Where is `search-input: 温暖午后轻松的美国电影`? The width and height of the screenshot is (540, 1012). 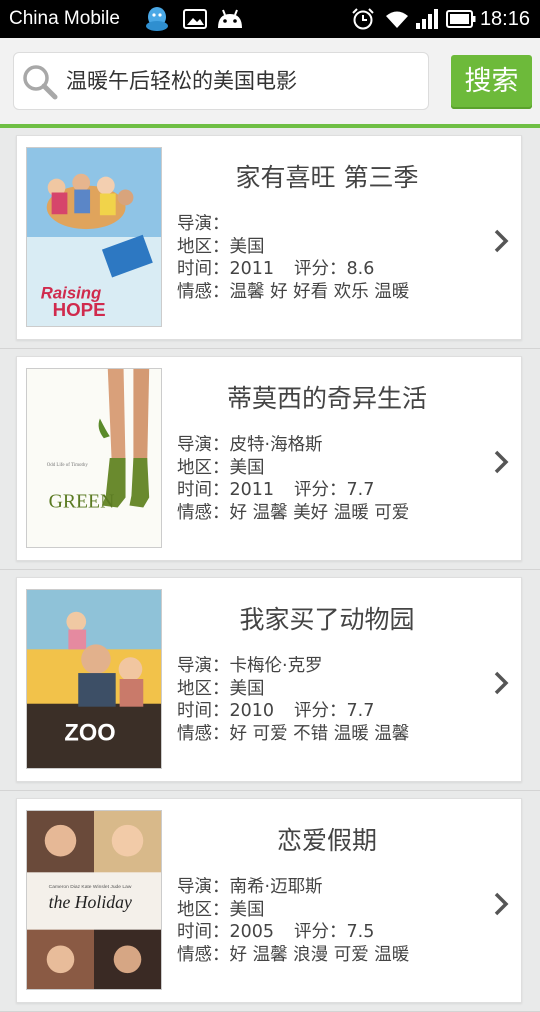
search-input: 温暖午后轻松的美国电影 is located at coordinates (221, 81).